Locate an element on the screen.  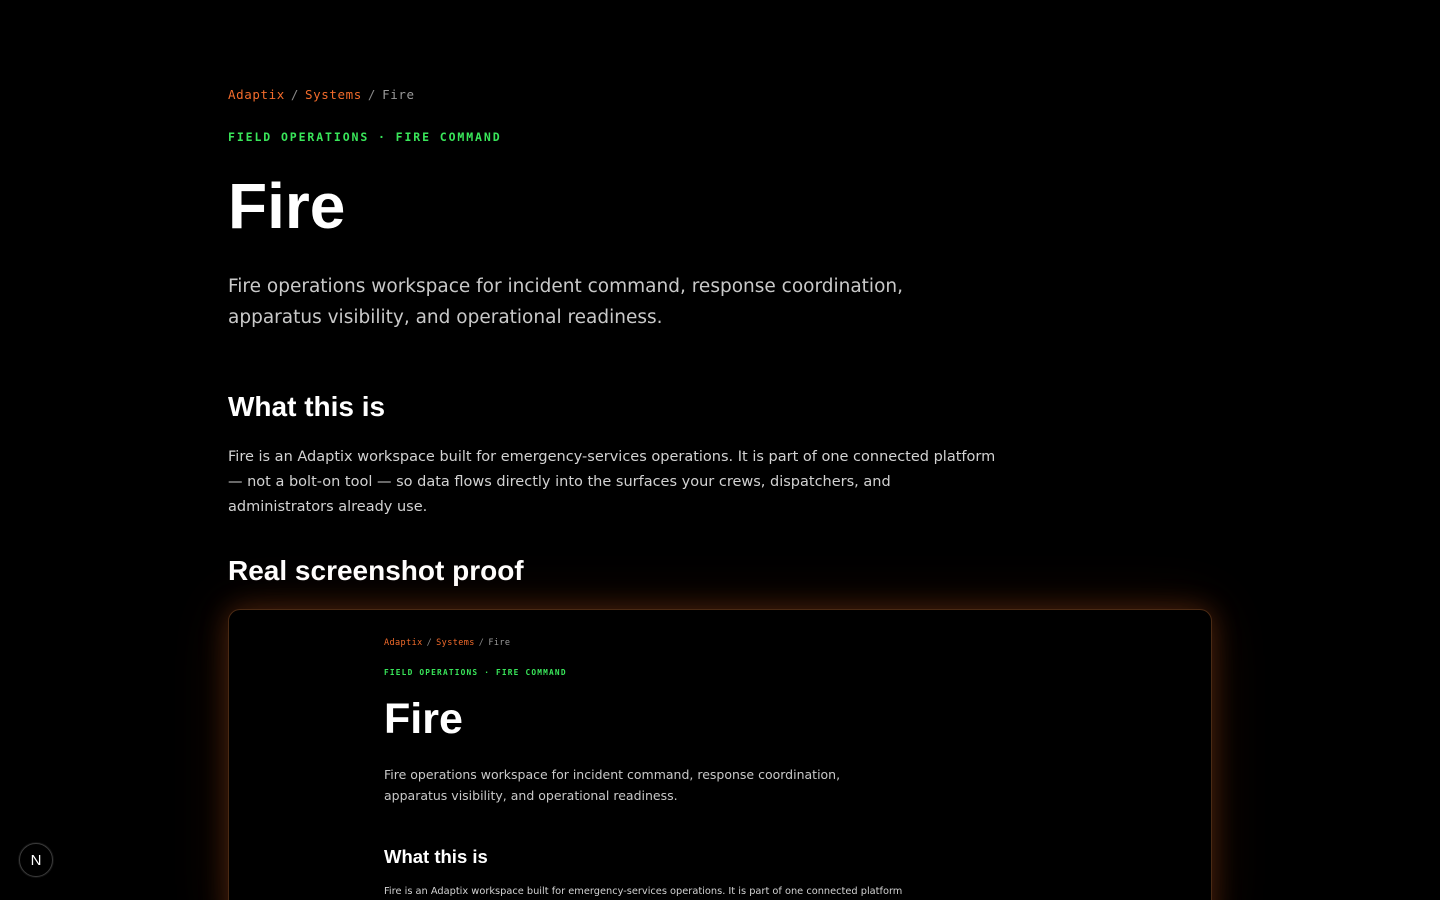
screenshot-title: Fire is located at coordinates (423, 719).